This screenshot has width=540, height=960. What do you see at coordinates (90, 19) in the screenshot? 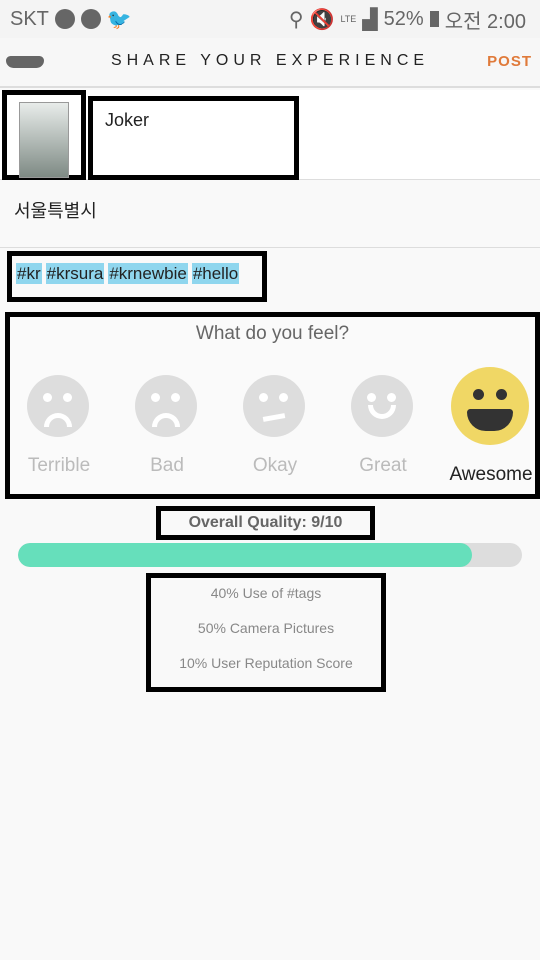
I see `globe-icon` at bounding box center [90, 19].